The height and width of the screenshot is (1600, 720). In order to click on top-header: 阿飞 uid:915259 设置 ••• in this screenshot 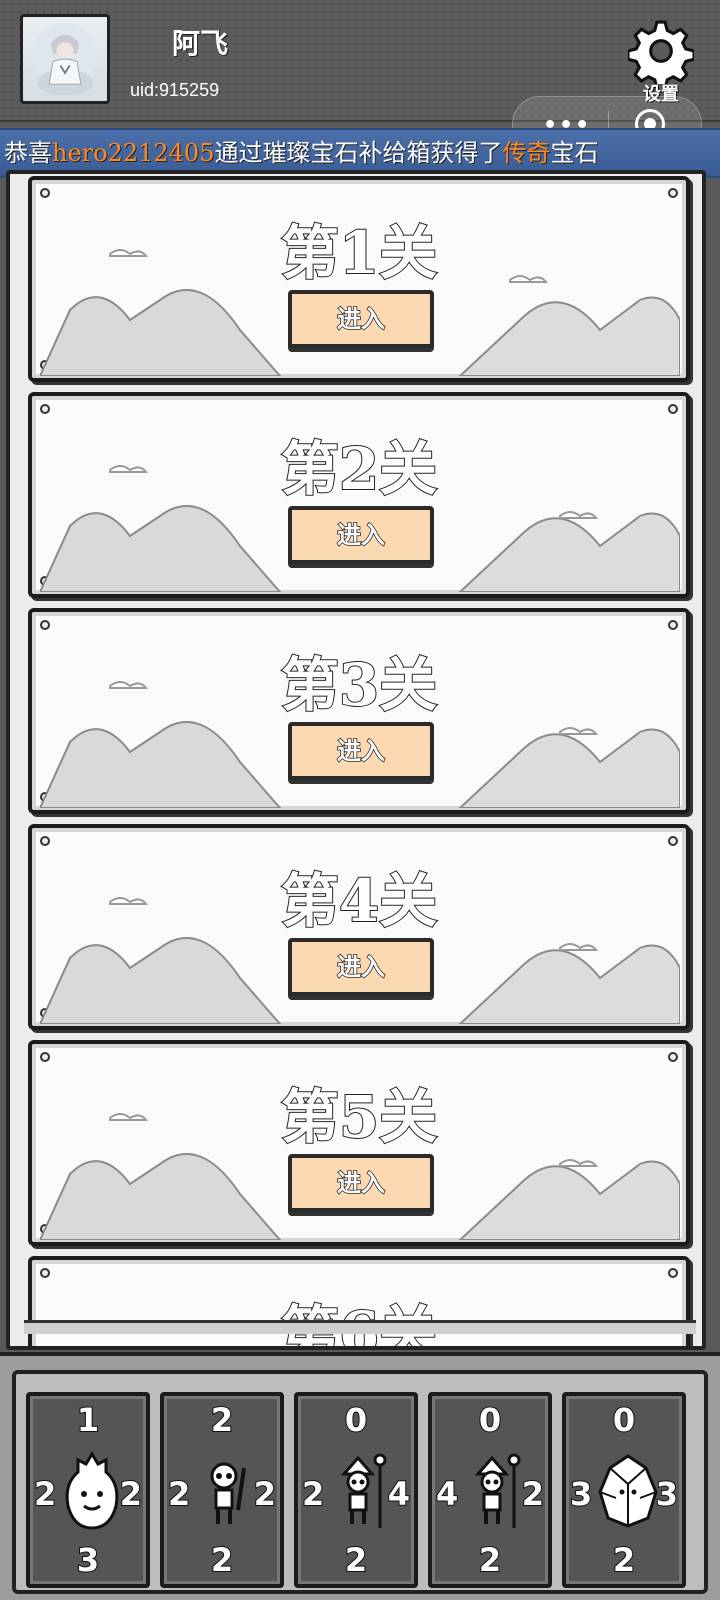, I will do `click(360, 76)`.